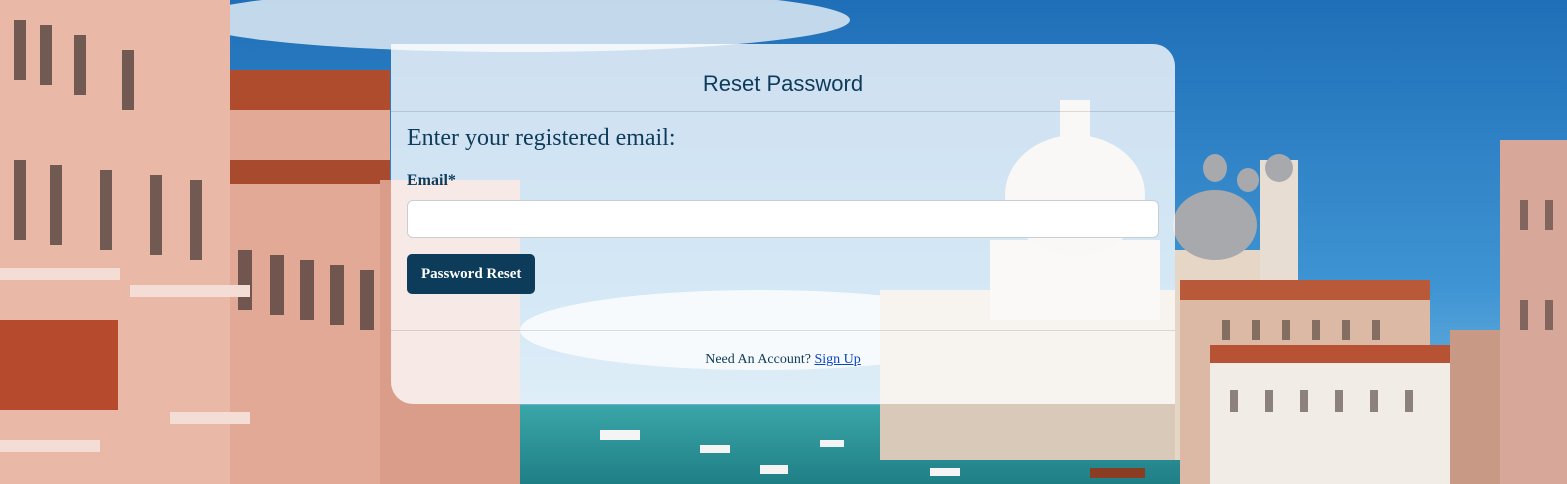 This screenshot has height=484, width=1567. I want to click on page-title: Reset Password, so click(783, 83).